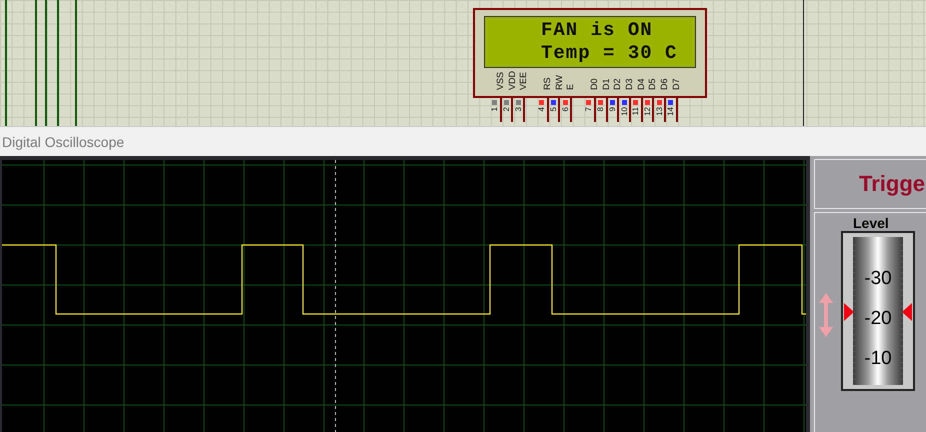 Image resolution: width=926 pixels, height=432 pixels. I want to click on pin-number: 8, so click(601, 109).